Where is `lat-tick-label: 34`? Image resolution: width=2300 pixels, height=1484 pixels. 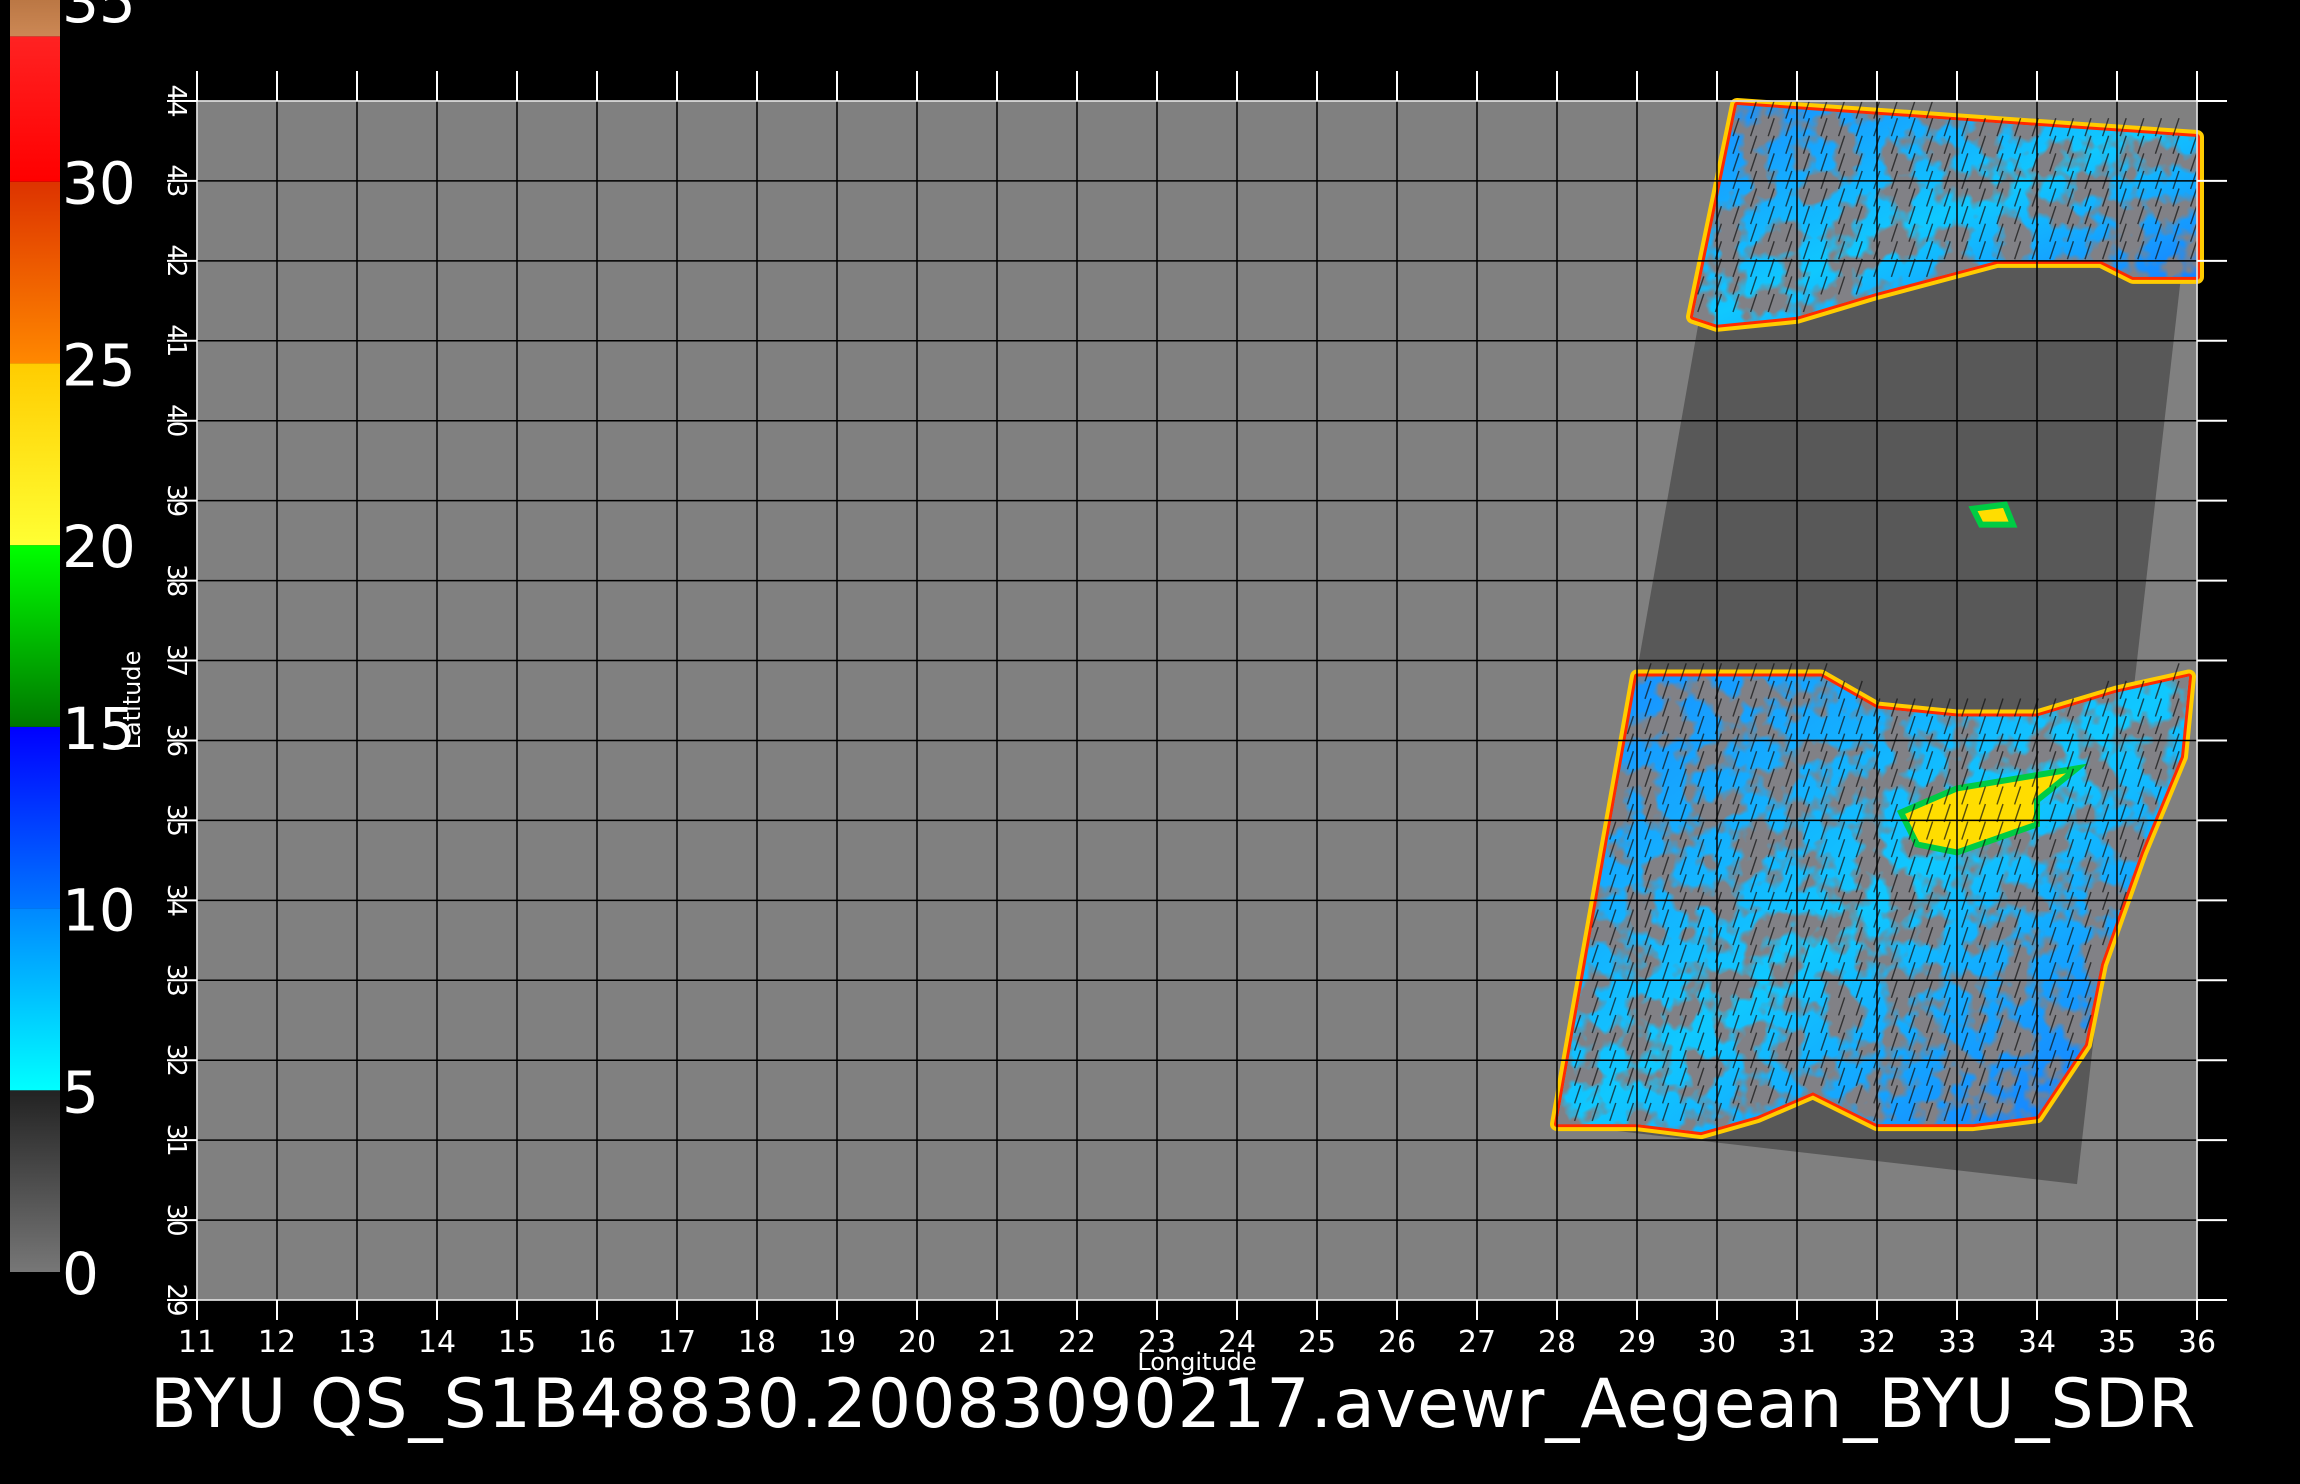
lat-tick-label: 34 is located at coordinates (176, 900).